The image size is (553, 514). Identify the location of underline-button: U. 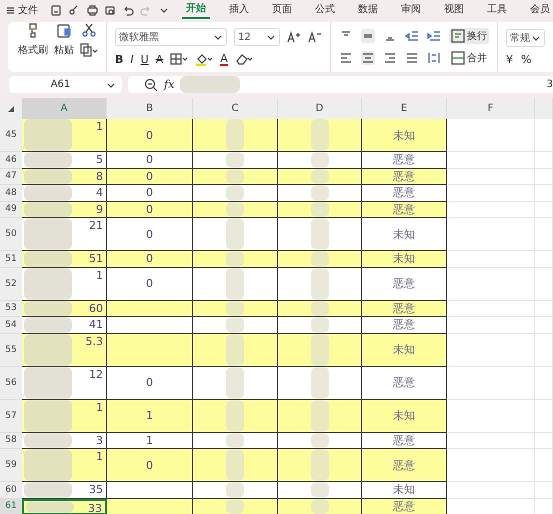
(144, 59).